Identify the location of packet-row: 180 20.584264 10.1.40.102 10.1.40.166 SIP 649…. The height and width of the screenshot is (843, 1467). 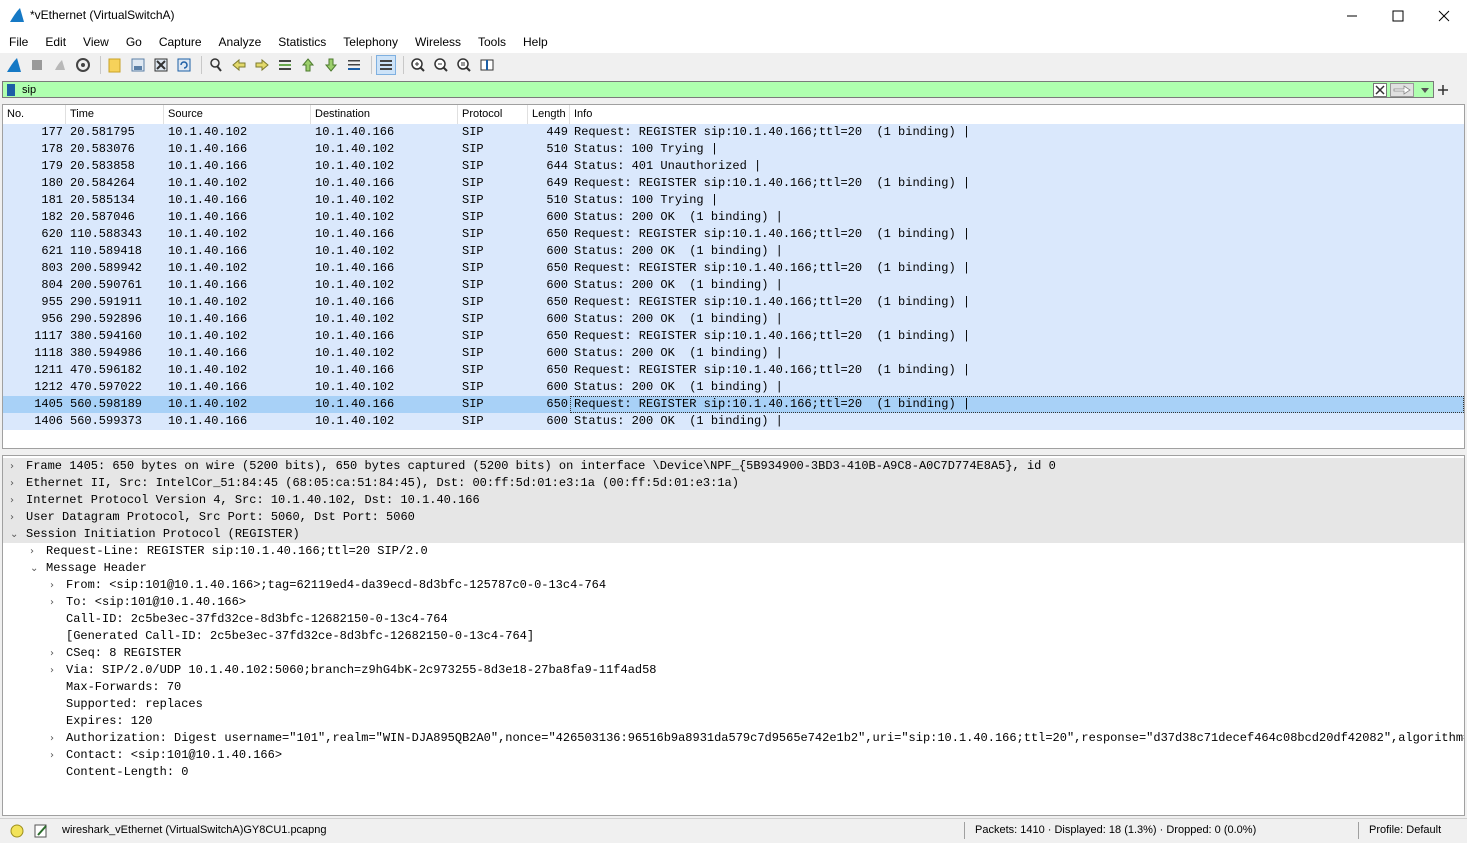
(733, 183).